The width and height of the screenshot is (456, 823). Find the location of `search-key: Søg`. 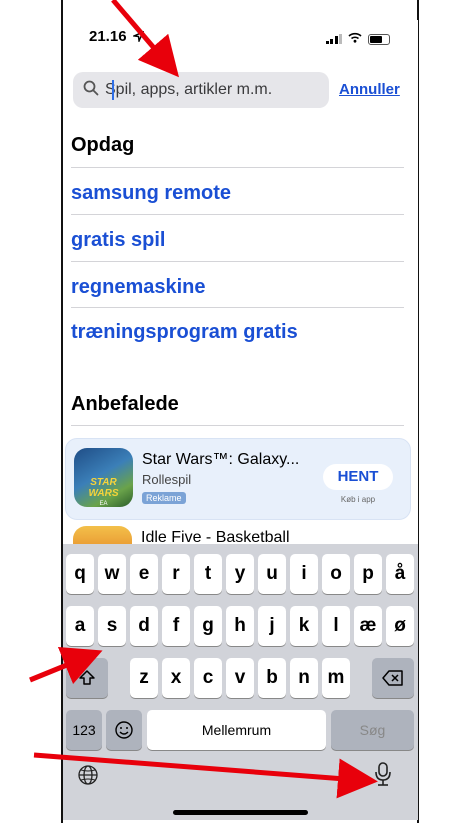

search-key: Søg is located at coordinates (372, 730).